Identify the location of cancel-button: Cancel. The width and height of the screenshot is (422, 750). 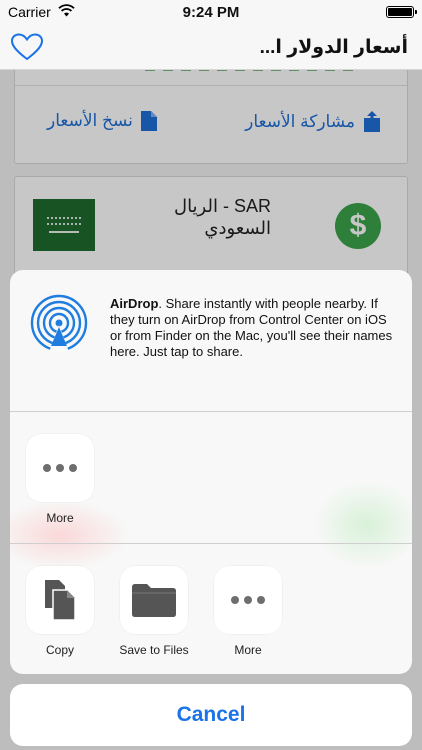
(211, 715).